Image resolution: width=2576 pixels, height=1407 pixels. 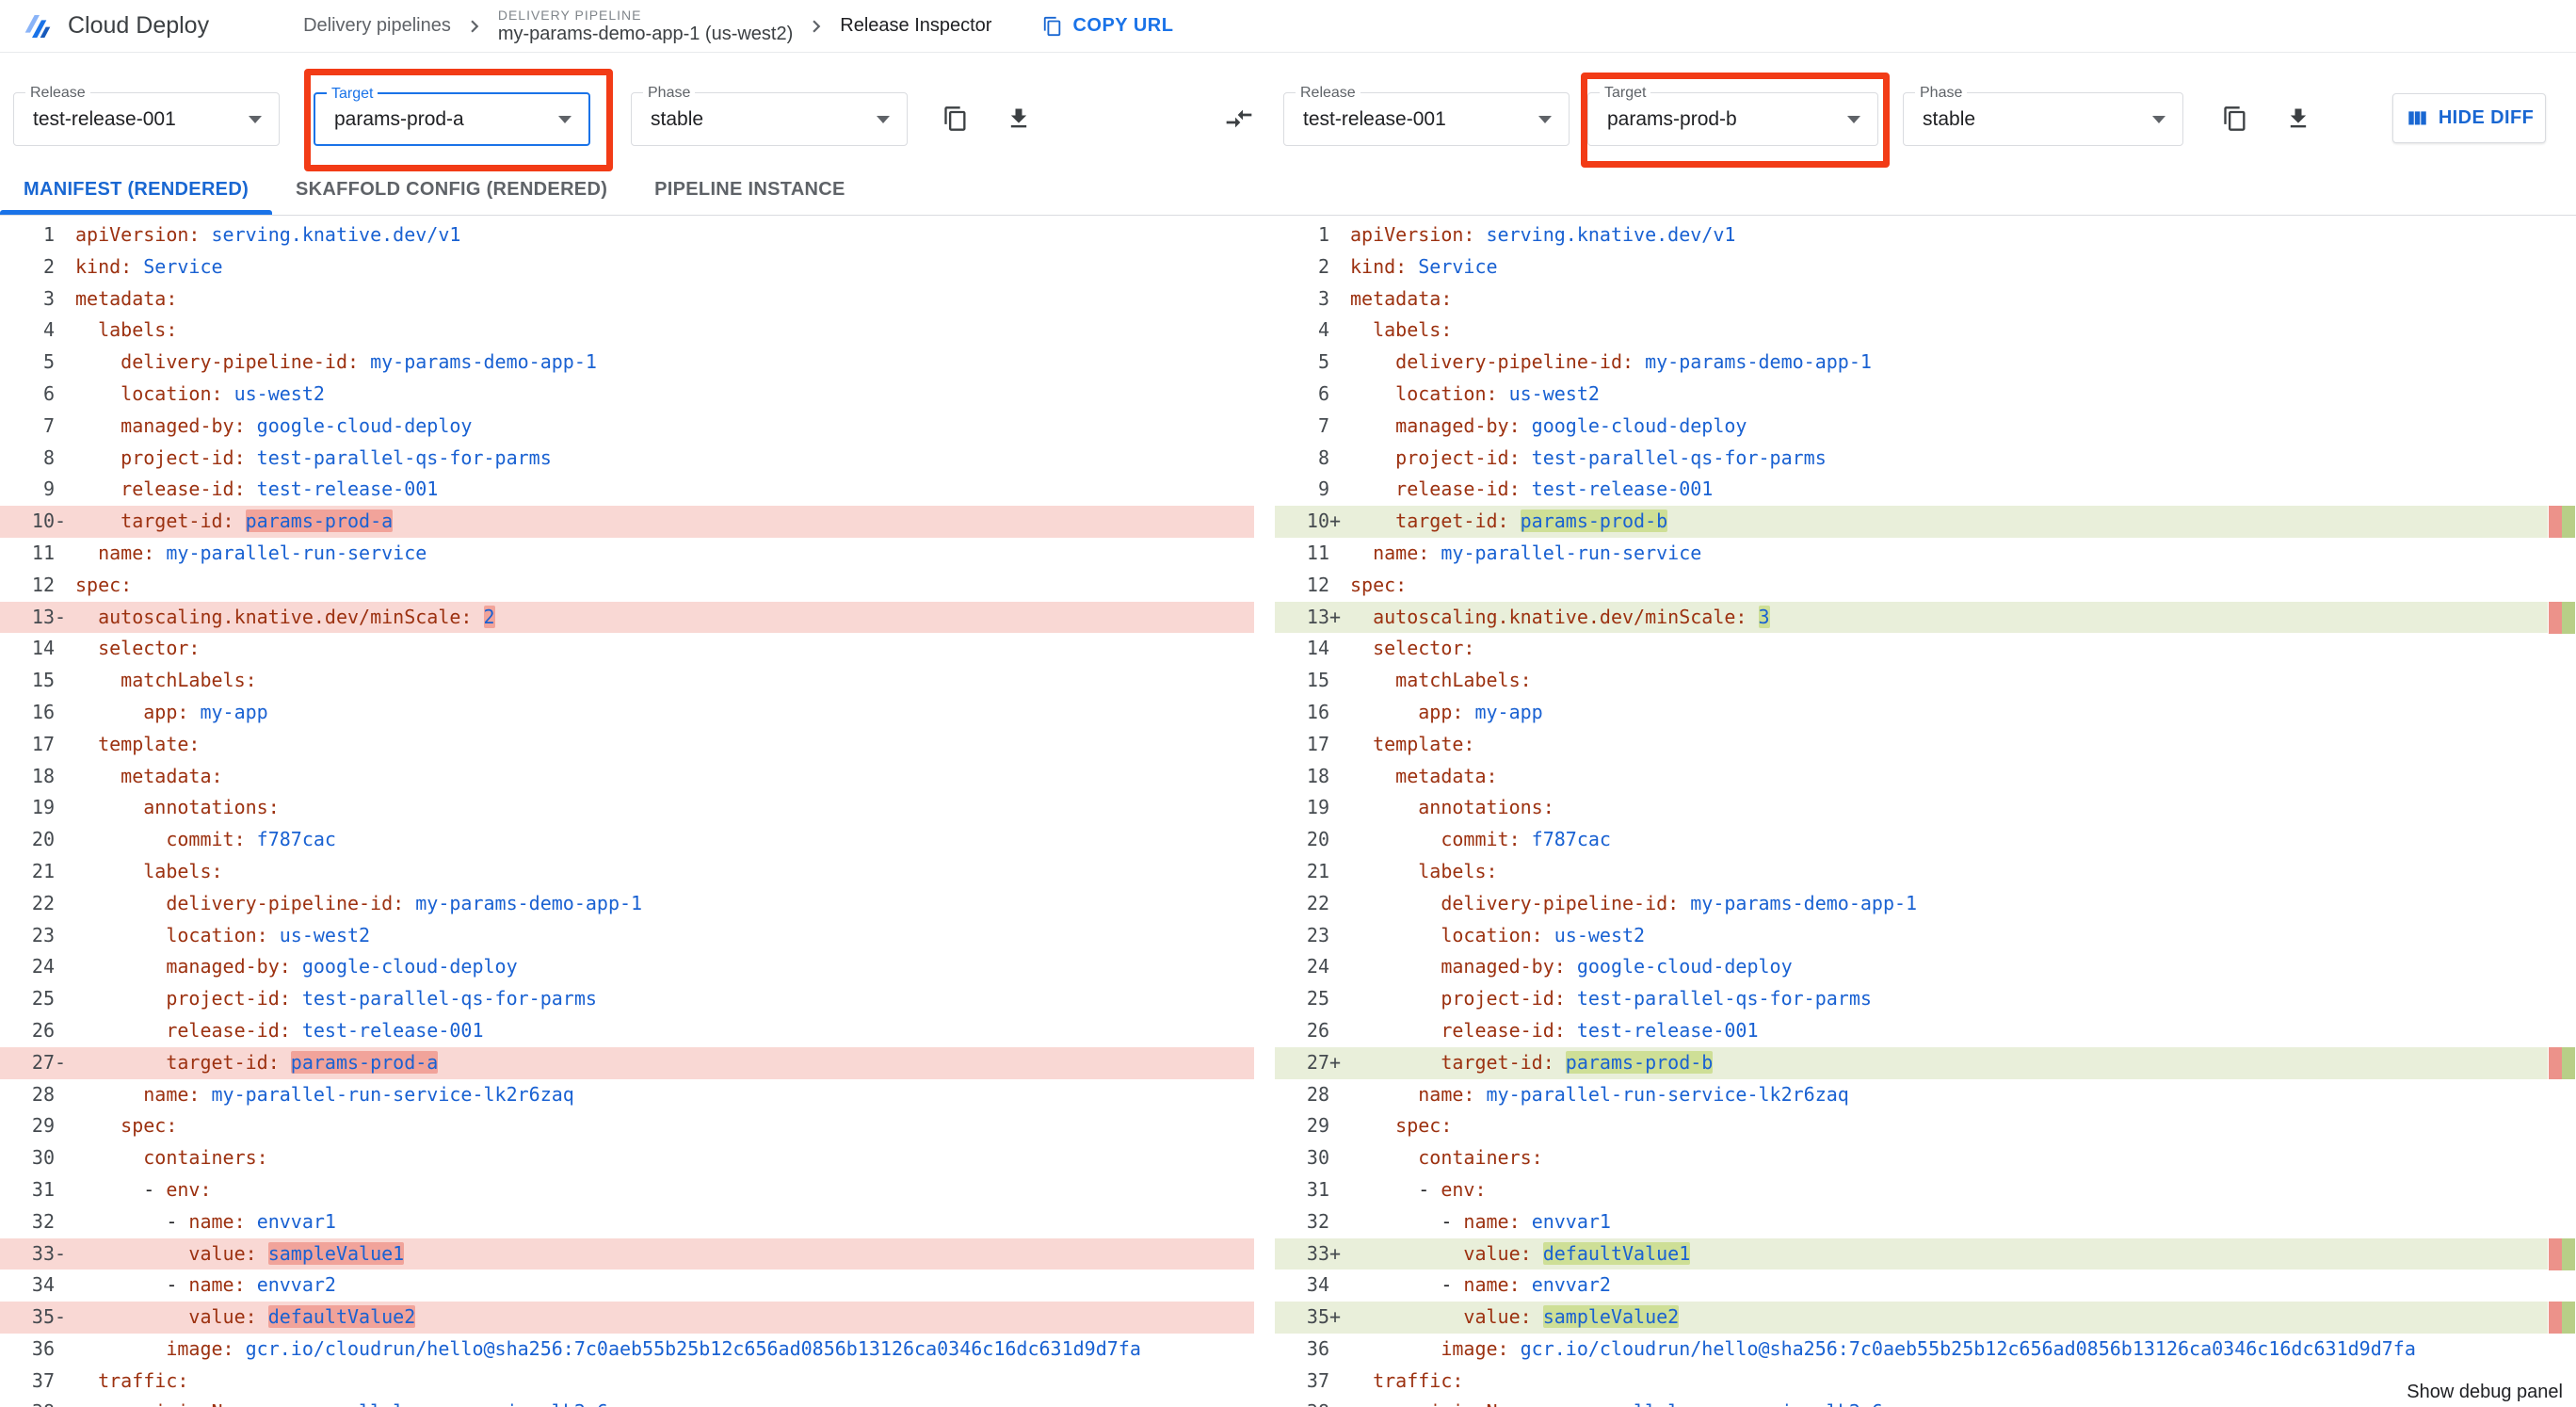 What do you see at coordinates (769, 115) in the screenshot?
I see `phase-select-left: Phase stable` at bounding box center [769, 115].